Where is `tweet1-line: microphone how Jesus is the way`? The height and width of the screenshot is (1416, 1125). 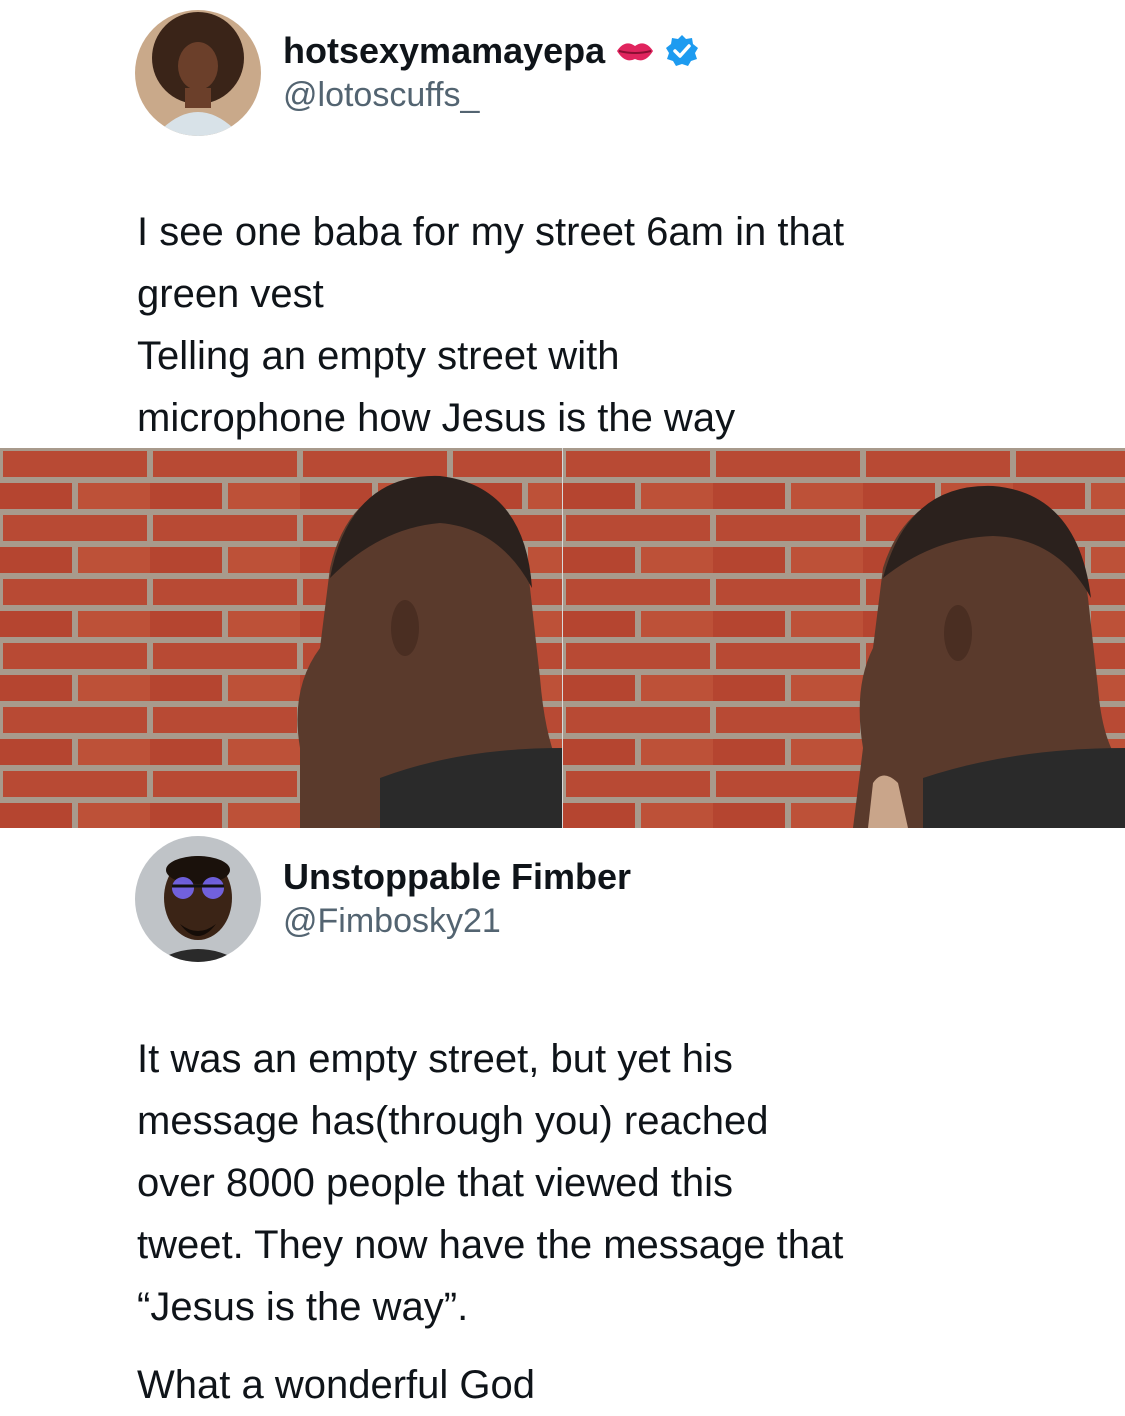
tweet1-line: microphone how Jesus is the way is located at coordinates (436, 418).